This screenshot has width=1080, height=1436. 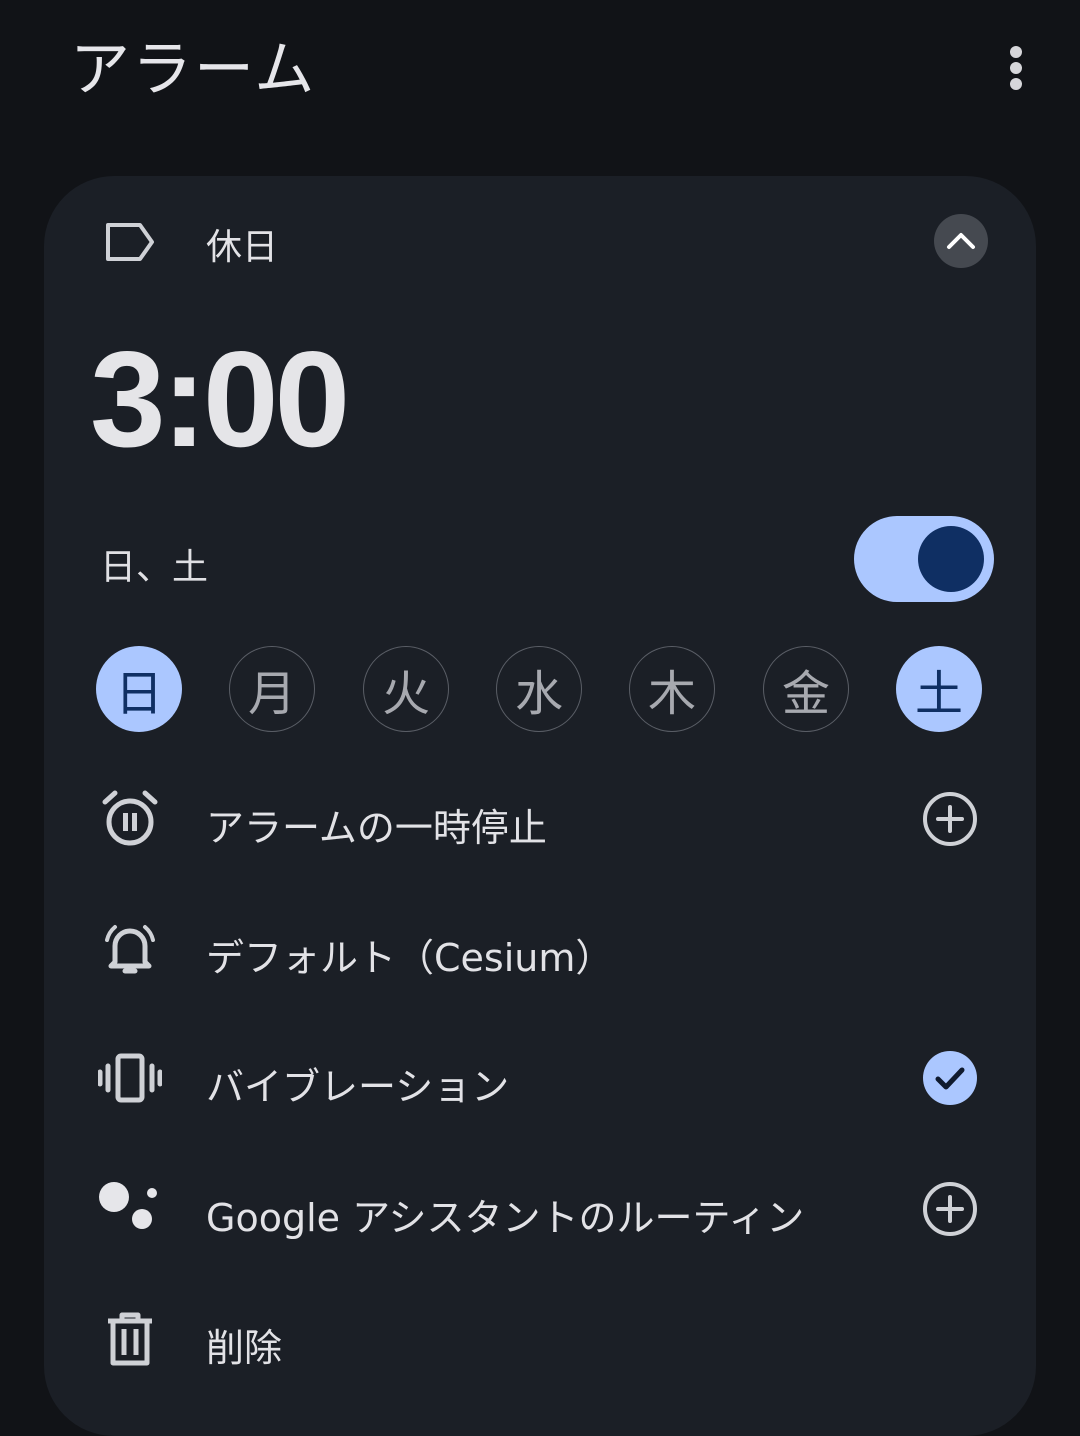 What do you see at coordinates (410, 958) in the screenshot?
I see `alarm-sound-label: デフォルト（Cesium）` at bounding box center [410, 958].